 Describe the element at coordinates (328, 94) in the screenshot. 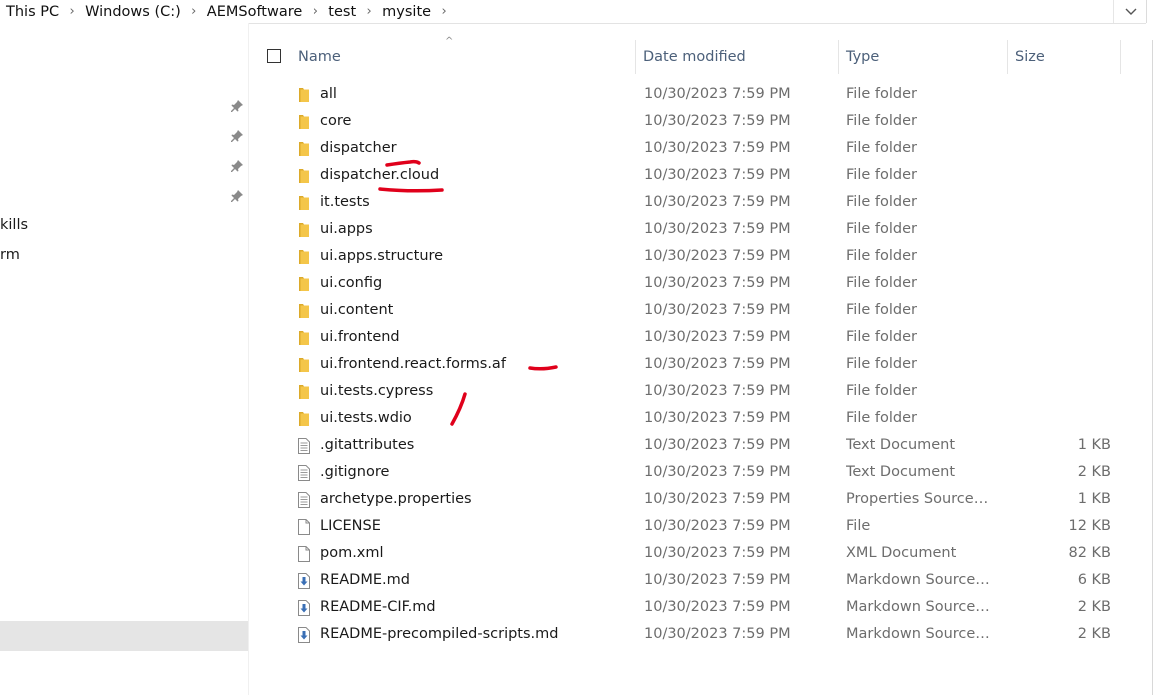

I see `file-name: all` at that location.